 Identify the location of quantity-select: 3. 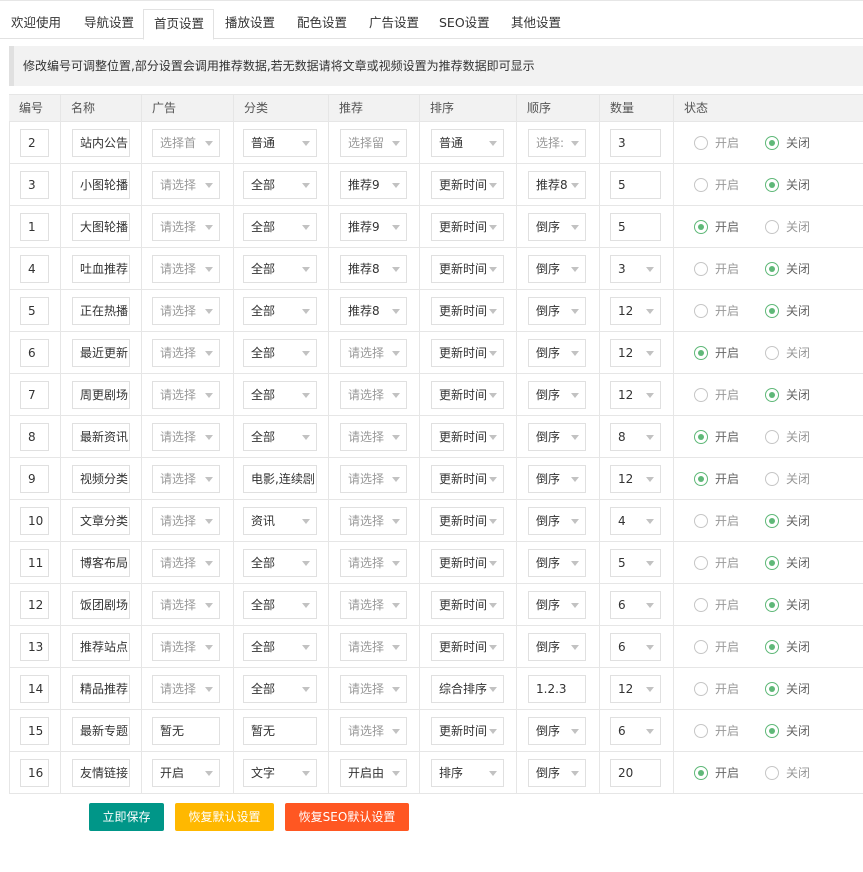
(635, 269).